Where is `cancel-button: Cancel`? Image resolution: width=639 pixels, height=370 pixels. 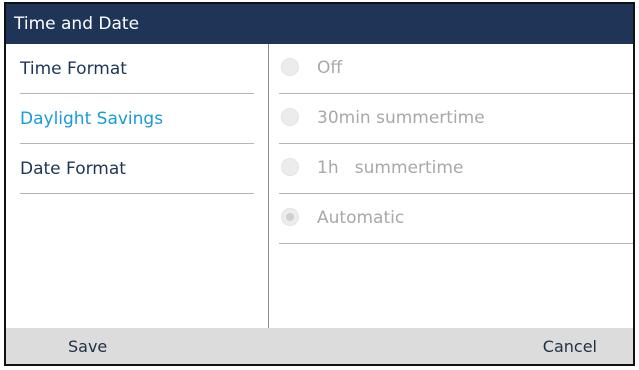
cancel-button: Cancel is located at coordinates (570, 346).